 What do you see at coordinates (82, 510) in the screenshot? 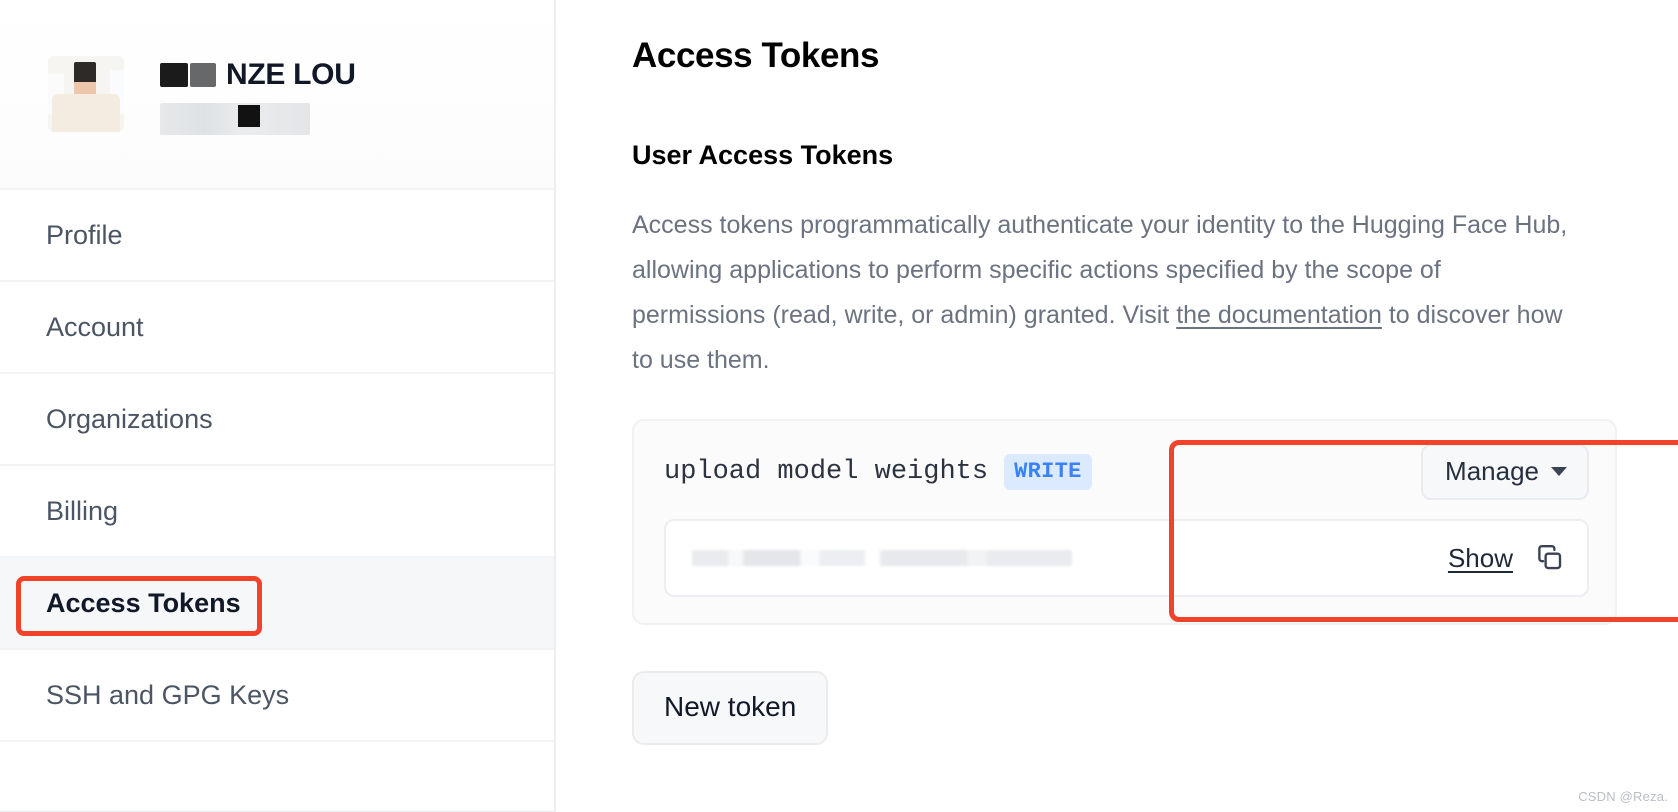
I see `sidebar-item-label: Billing` at bounding box center [82, 510].